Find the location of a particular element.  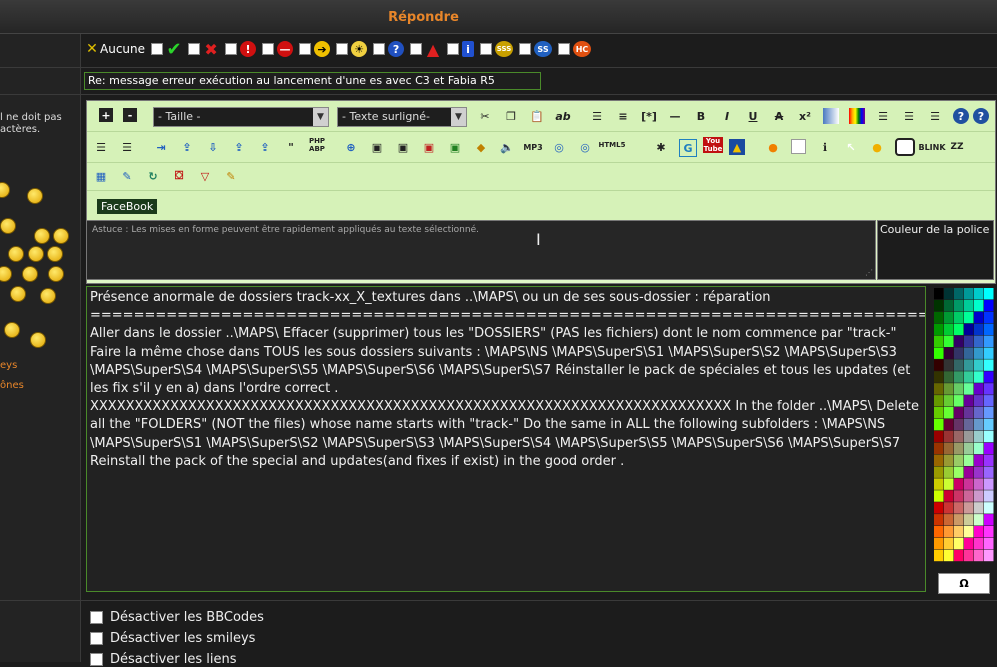

refresh-icon: ↻ is located at coordinates (153, 176).